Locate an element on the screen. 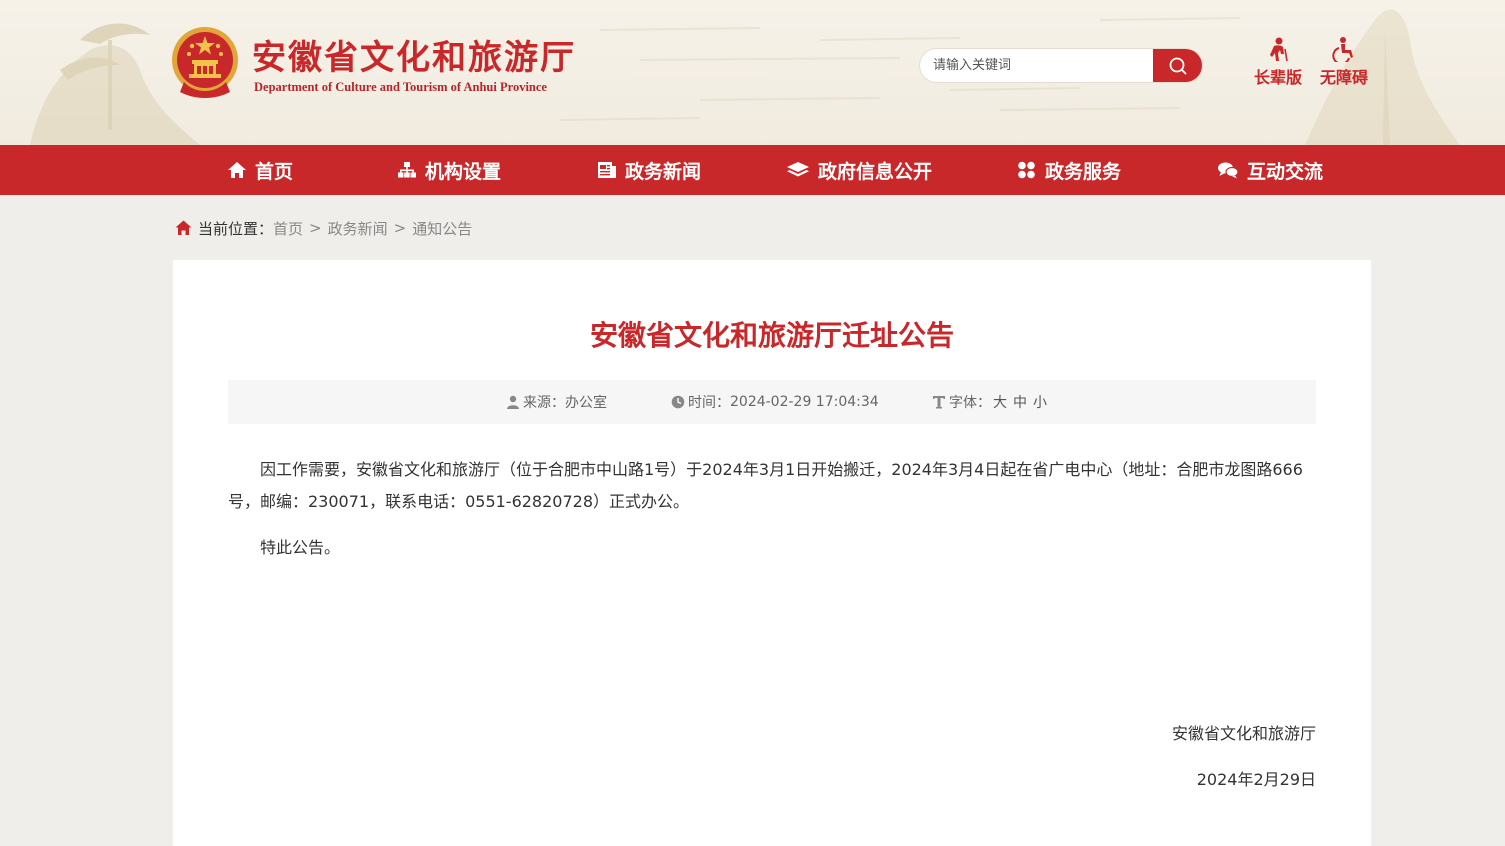 Image resolution: width=1505 pixels, height=846 pixels. meta-source-label: 来源： is located at coordinates (544, 403).